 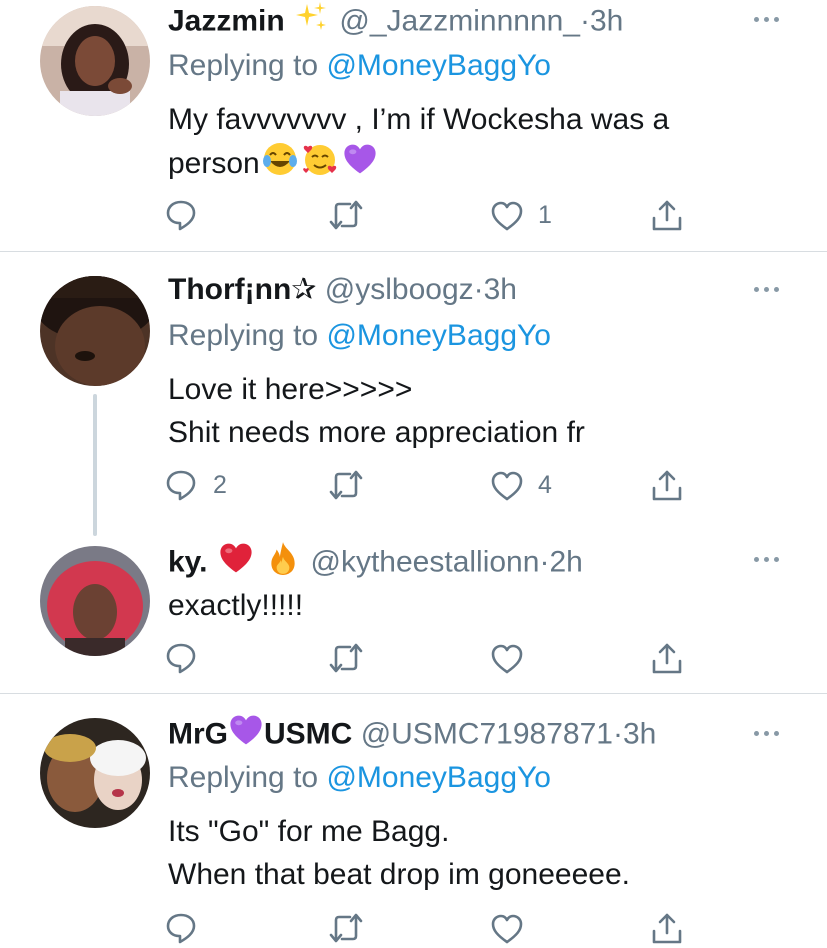 What do you see at coordinates (376, 432) in the screenshot?
I see `tweet-text-line: Shit needs more appreciation fr` at bounding box center [376, 432].